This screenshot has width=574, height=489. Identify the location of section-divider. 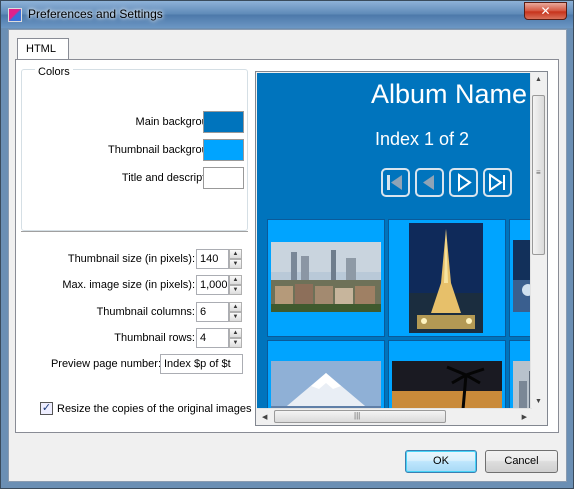
(134, 231).